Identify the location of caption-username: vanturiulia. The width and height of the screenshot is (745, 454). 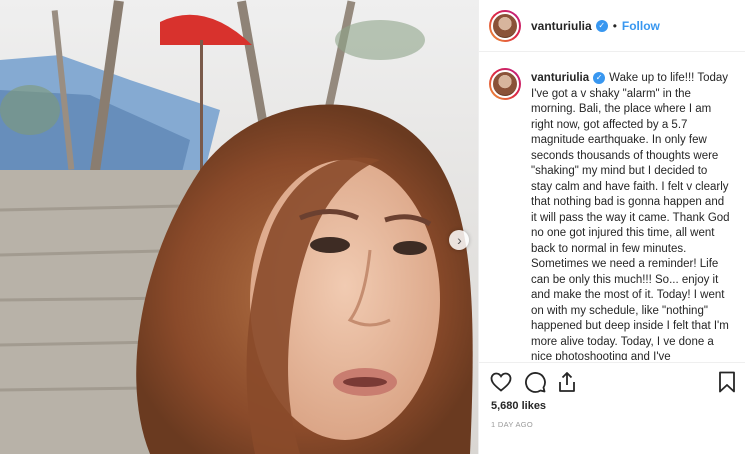
(560, 78).